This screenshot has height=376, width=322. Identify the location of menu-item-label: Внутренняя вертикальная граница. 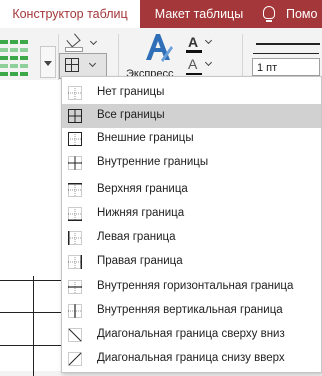
(190, 310).